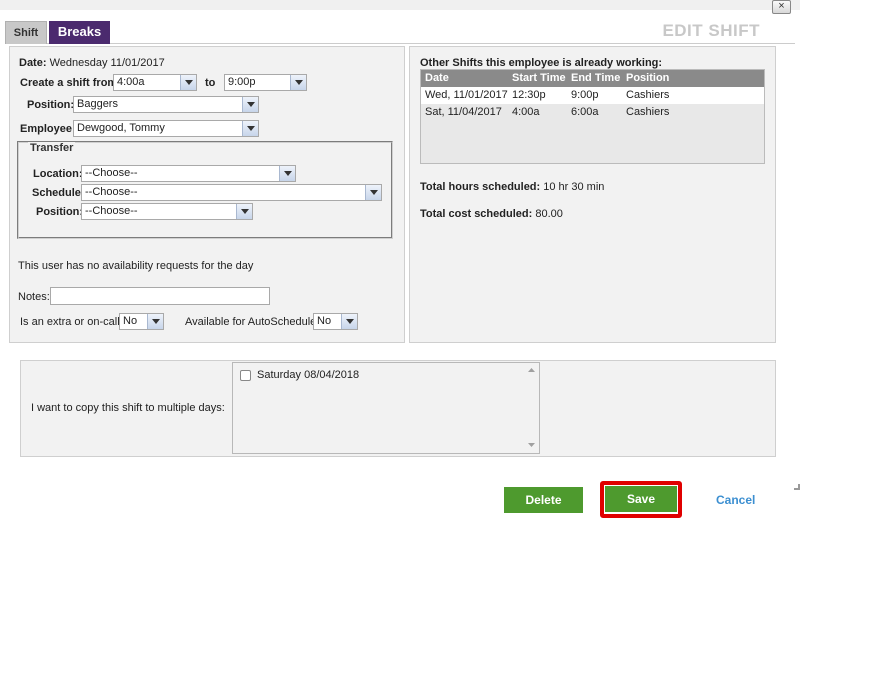 The image size is (896, 686). I want to click on row-end-time: 9:00p, so click(585, 95).